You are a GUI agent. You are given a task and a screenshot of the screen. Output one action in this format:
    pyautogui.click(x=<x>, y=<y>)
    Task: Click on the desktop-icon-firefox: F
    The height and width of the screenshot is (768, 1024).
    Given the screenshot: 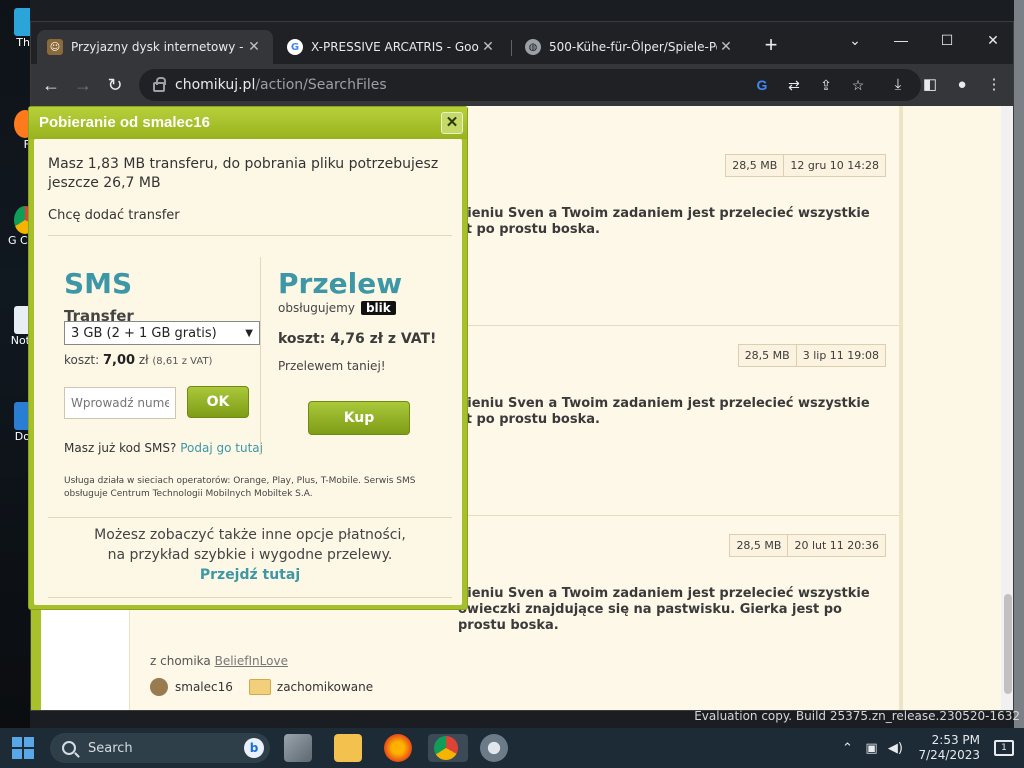 What is the action you would take?
    pyautogui.click(x=19, y=130)
    